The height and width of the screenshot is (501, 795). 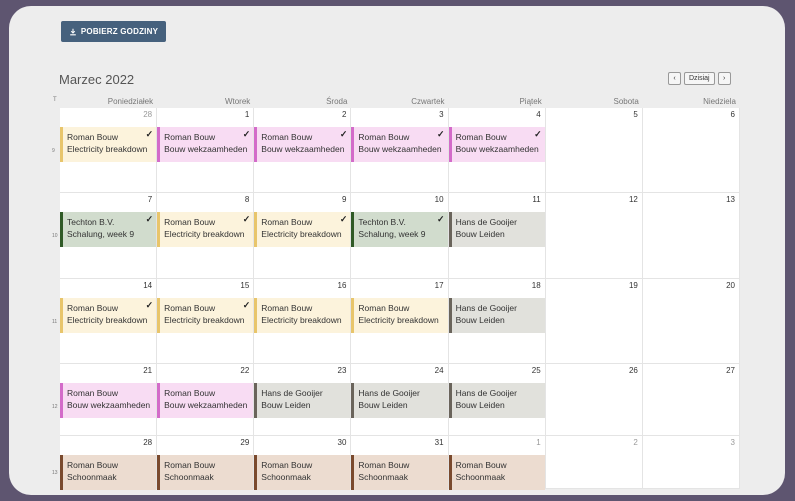 What do you see at coordinates (691, 462) in the screenshot?
I see `day-cell: 3` at bounding box center [691, 462].